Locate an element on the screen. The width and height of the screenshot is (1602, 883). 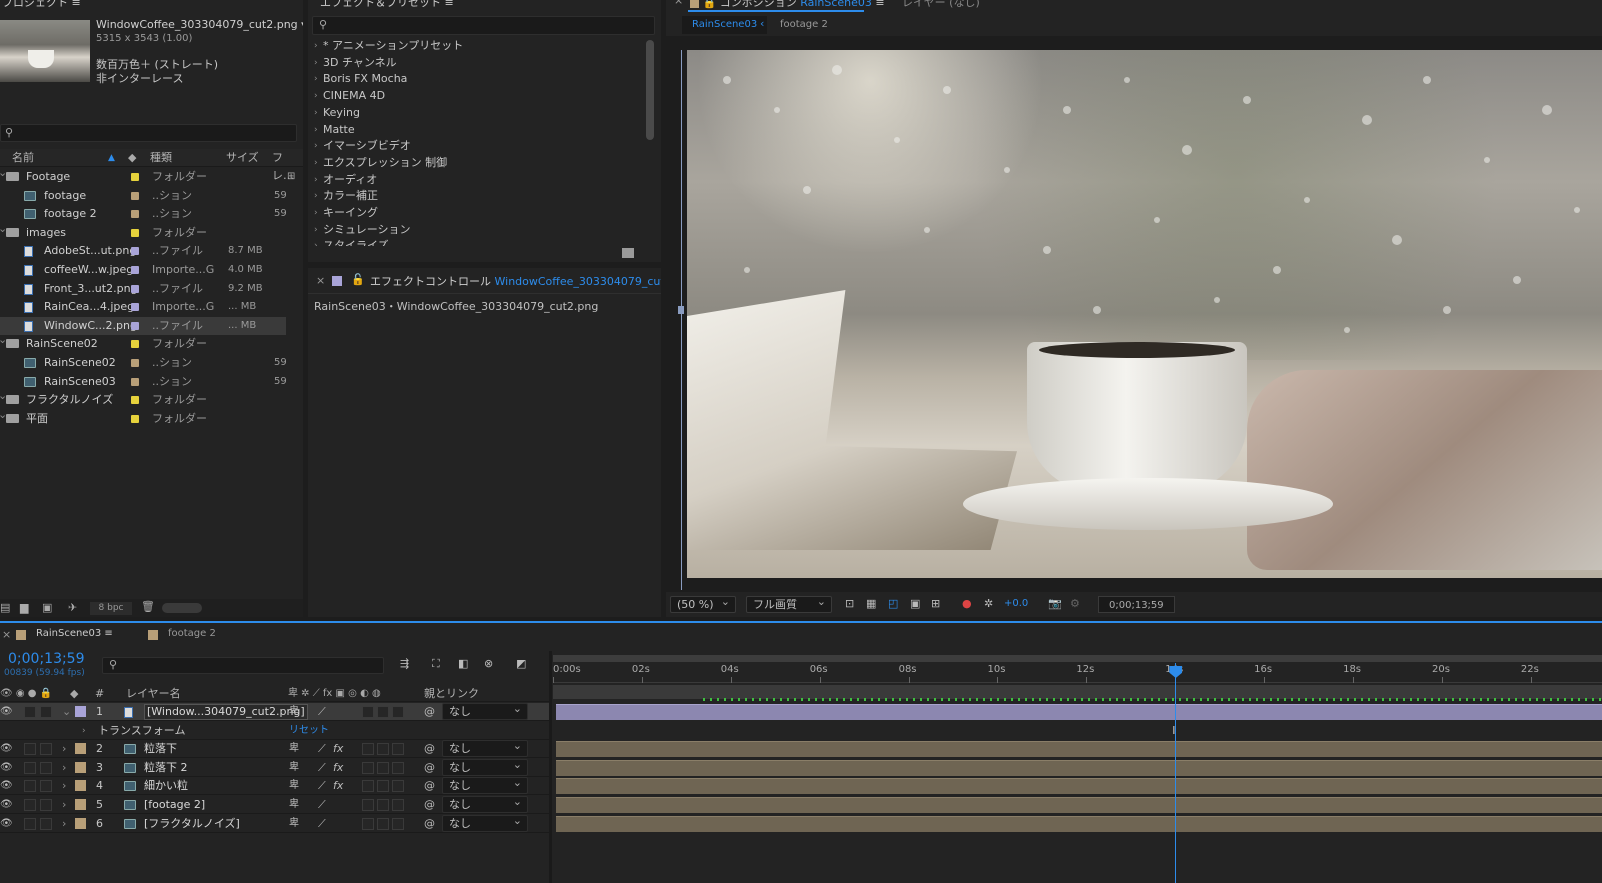
layer-row: 👁 › 6 [フラクタルノイズ] 卑 ⟋ @ なし is located at coordinates (274, 823).